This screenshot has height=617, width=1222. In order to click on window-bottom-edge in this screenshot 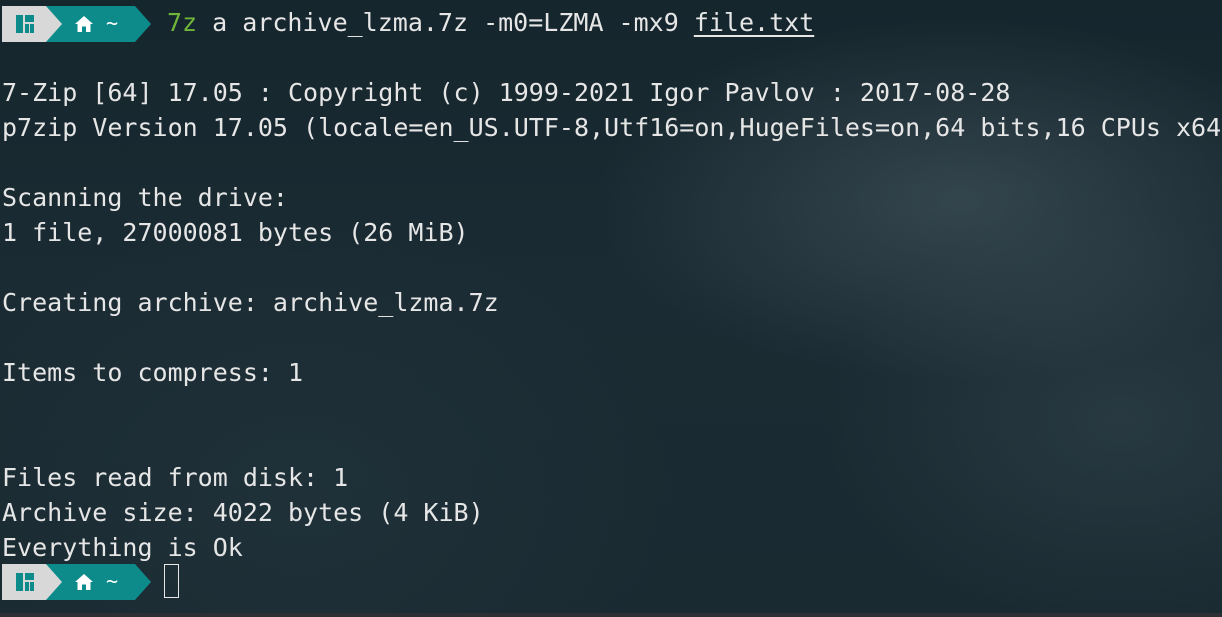, I will do `click(611, 615)`.